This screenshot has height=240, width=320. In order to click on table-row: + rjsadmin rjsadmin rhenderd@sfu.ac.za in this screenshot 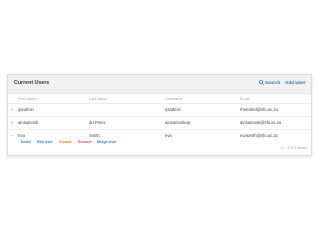, I will do `click(159, 110)`.